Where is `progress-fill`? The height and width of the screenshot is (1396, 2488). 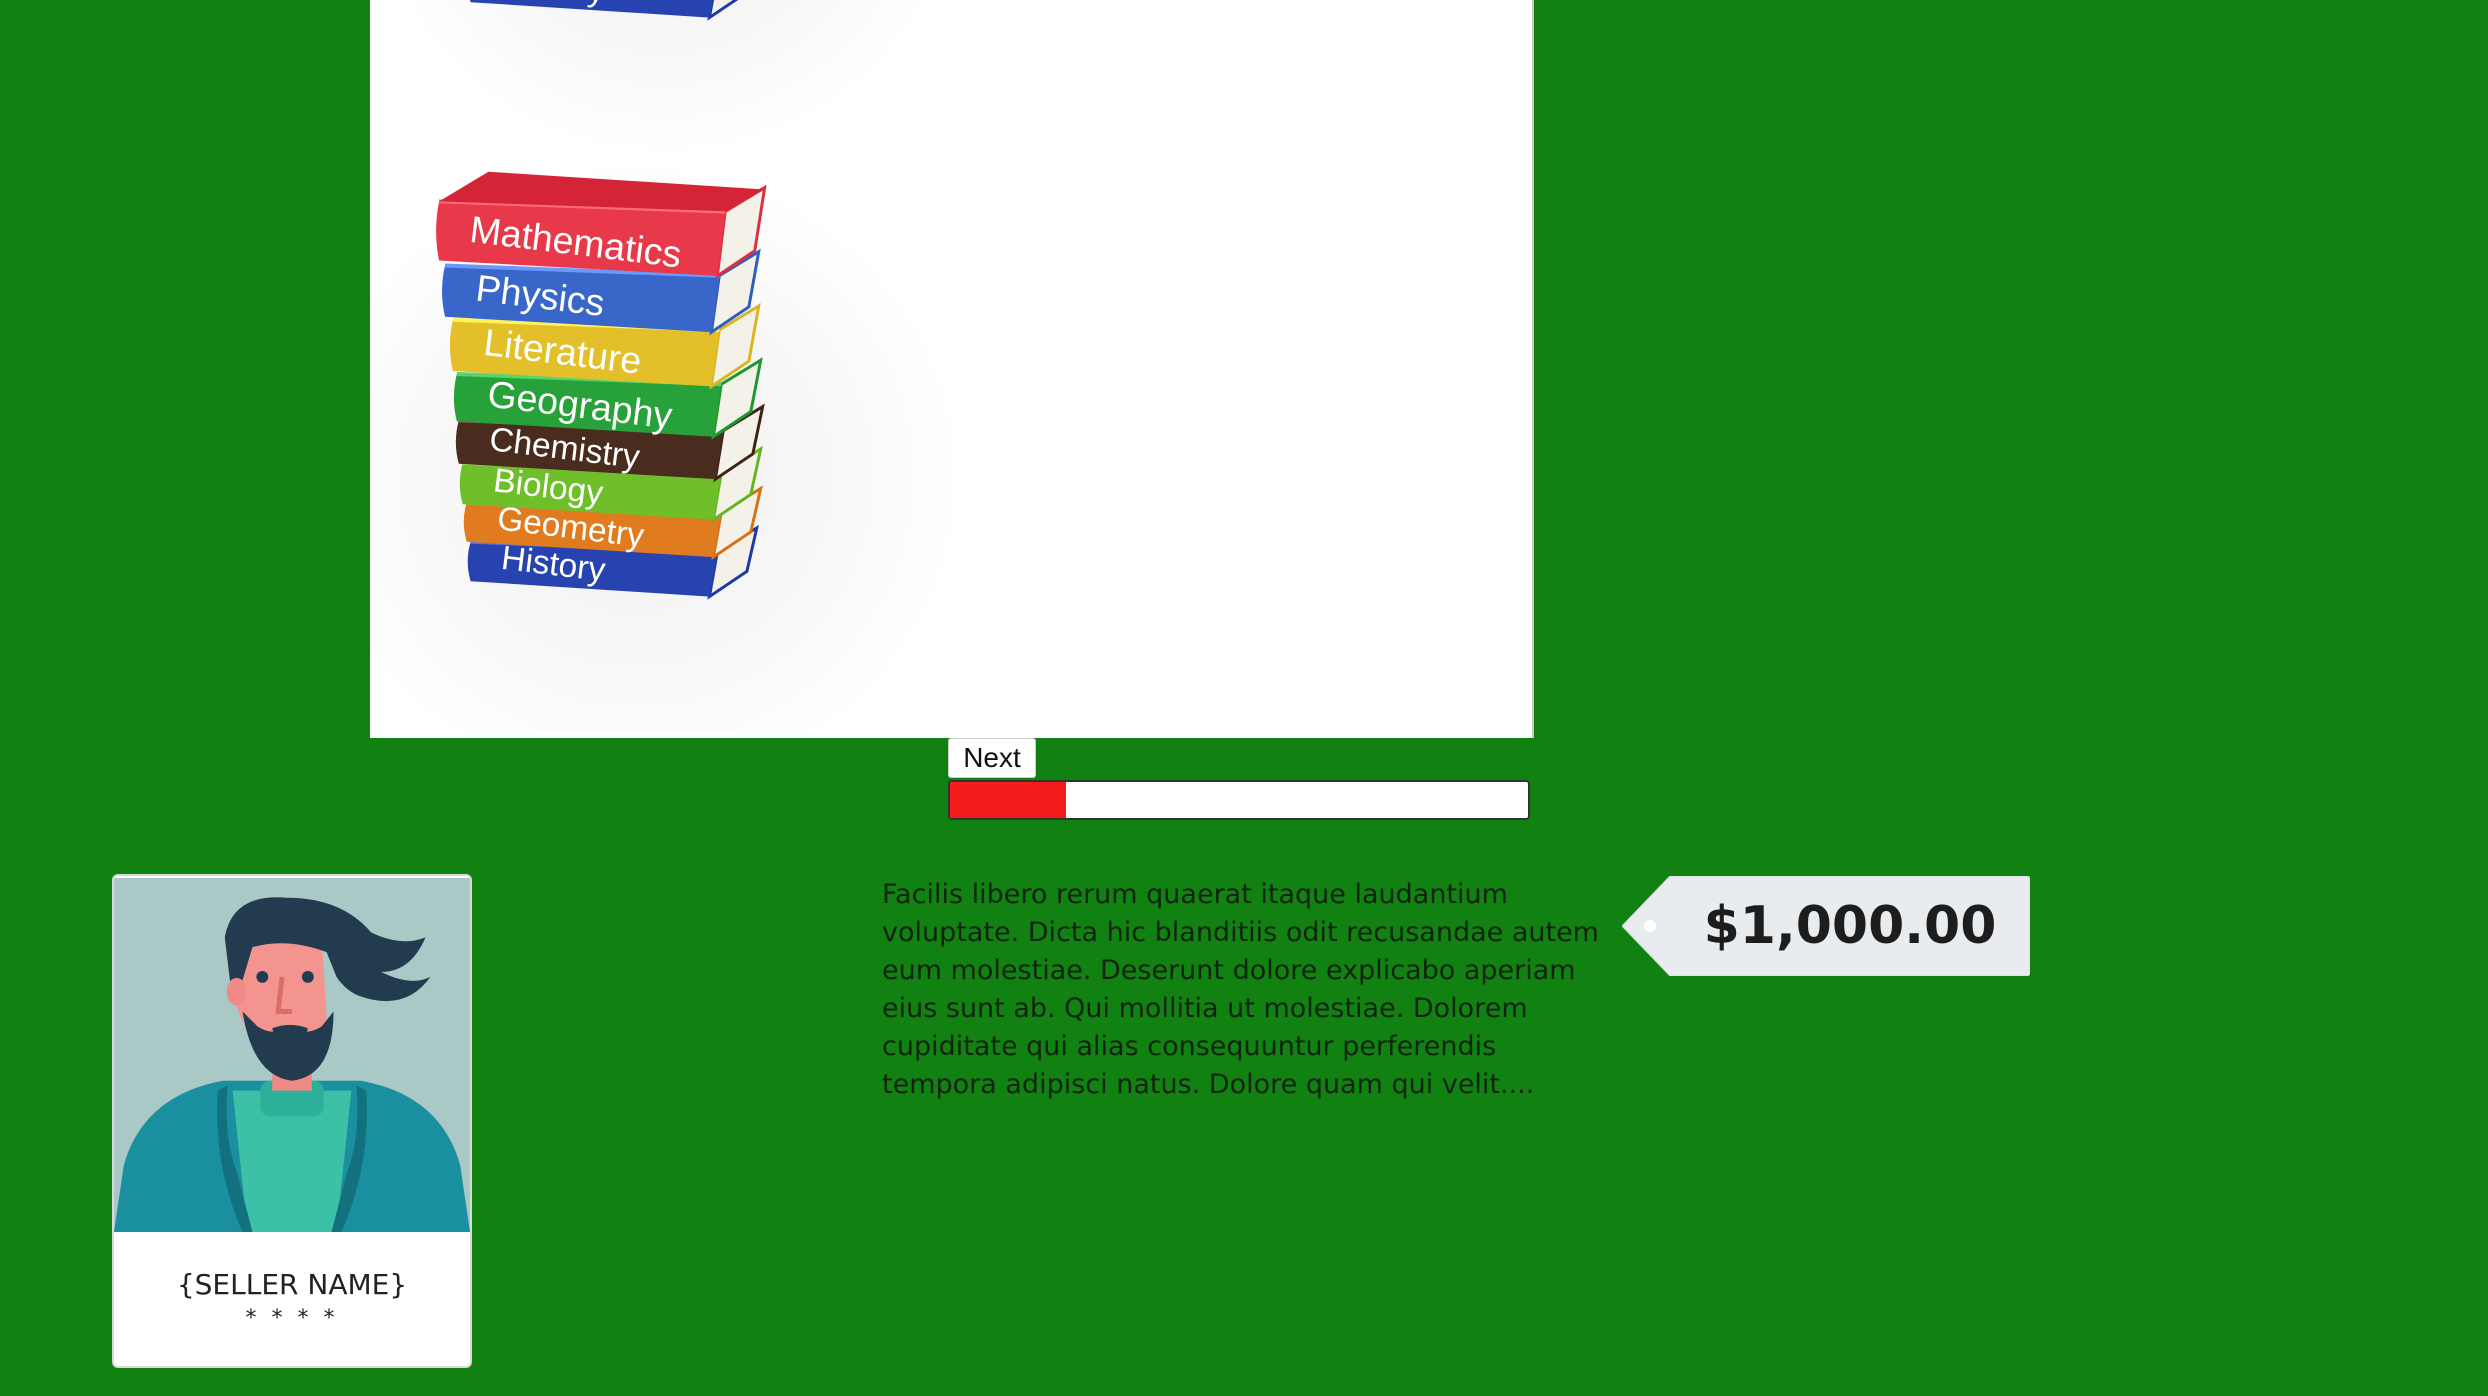 progress-fill is located at coordinates (1008, 800).